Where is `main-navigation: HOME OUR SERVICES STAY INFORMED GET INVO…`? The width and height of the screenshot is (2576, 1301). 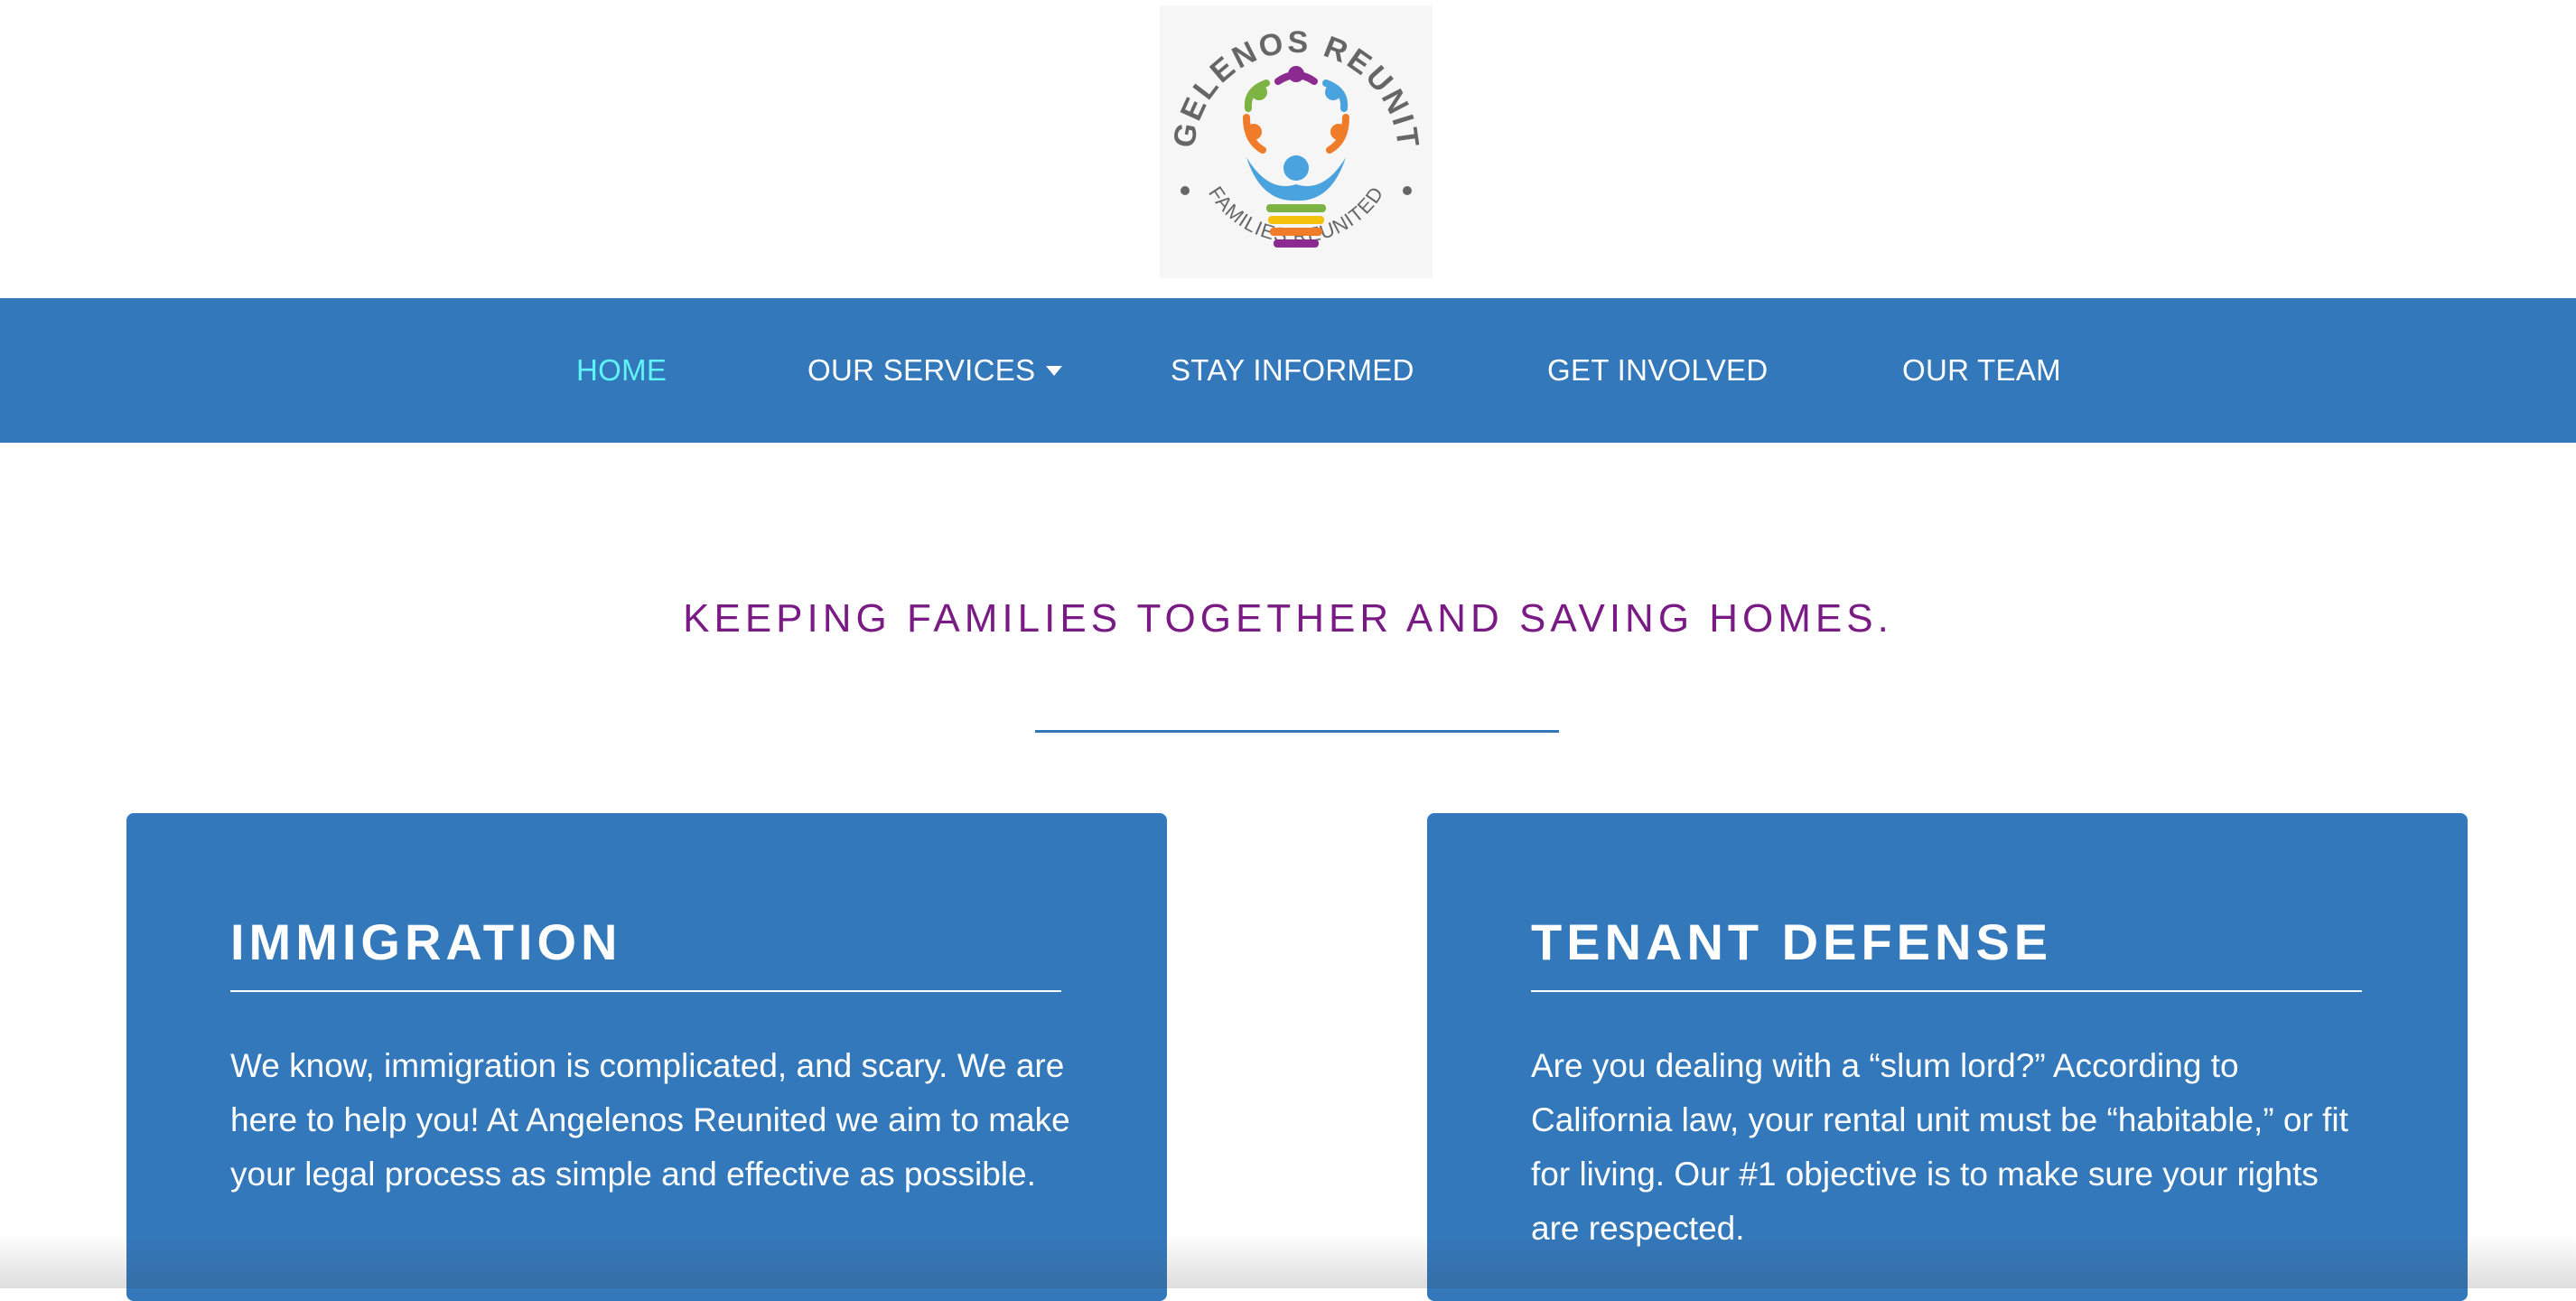
main-navigation: HOME OUR SERVICES STAY INFORMED GET INVO… is located at coordinates (1288, 370).